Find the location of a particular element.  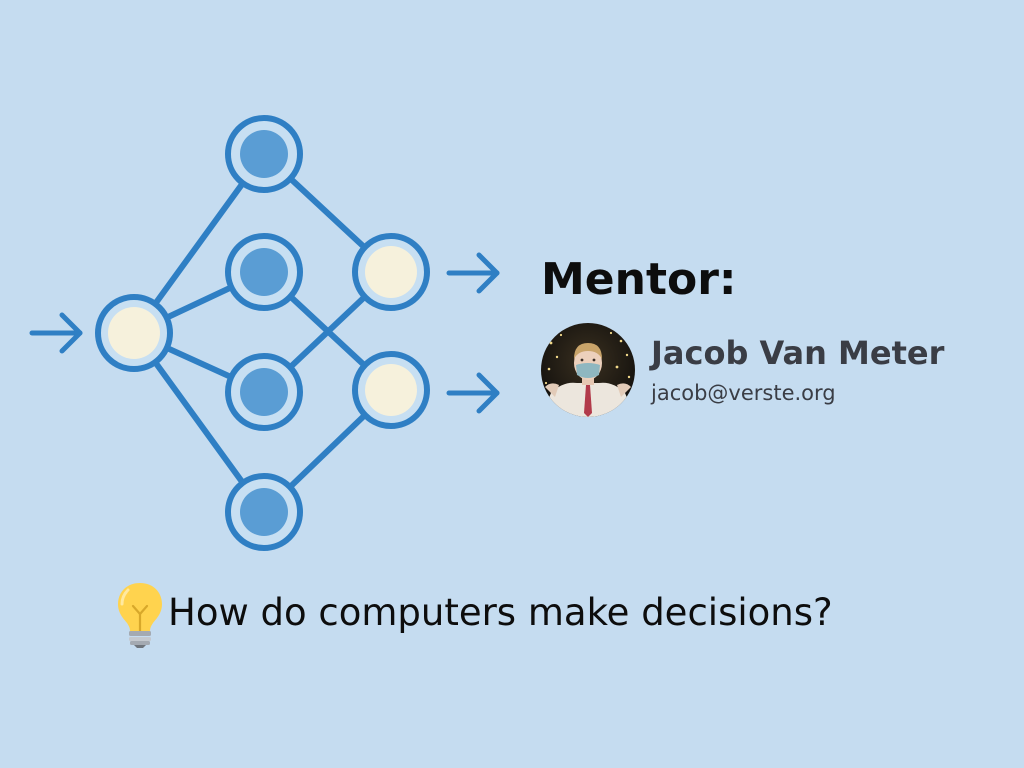

mentor-heading: Mentor: is located at coordinates (639, 279).